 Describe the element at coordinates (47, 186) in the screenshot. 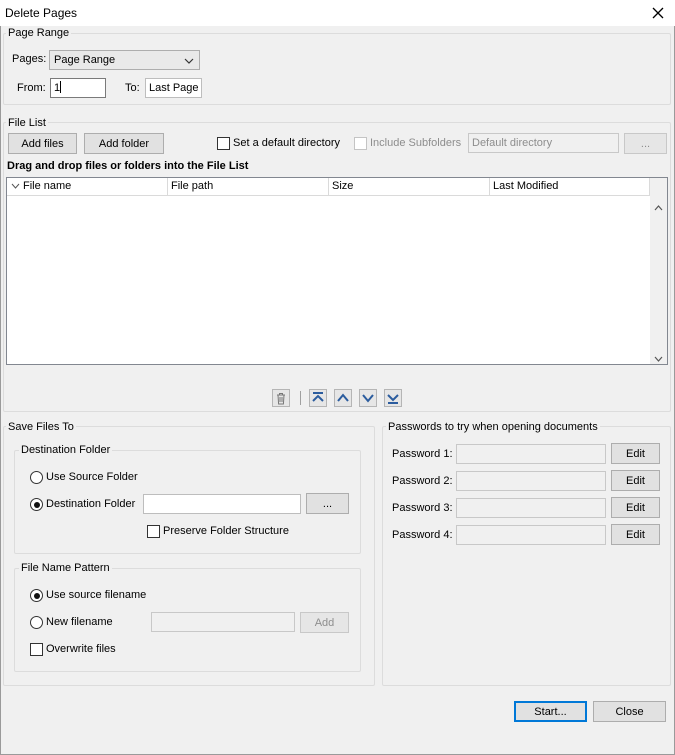

I see `column-file-name-label: File name` at that location.